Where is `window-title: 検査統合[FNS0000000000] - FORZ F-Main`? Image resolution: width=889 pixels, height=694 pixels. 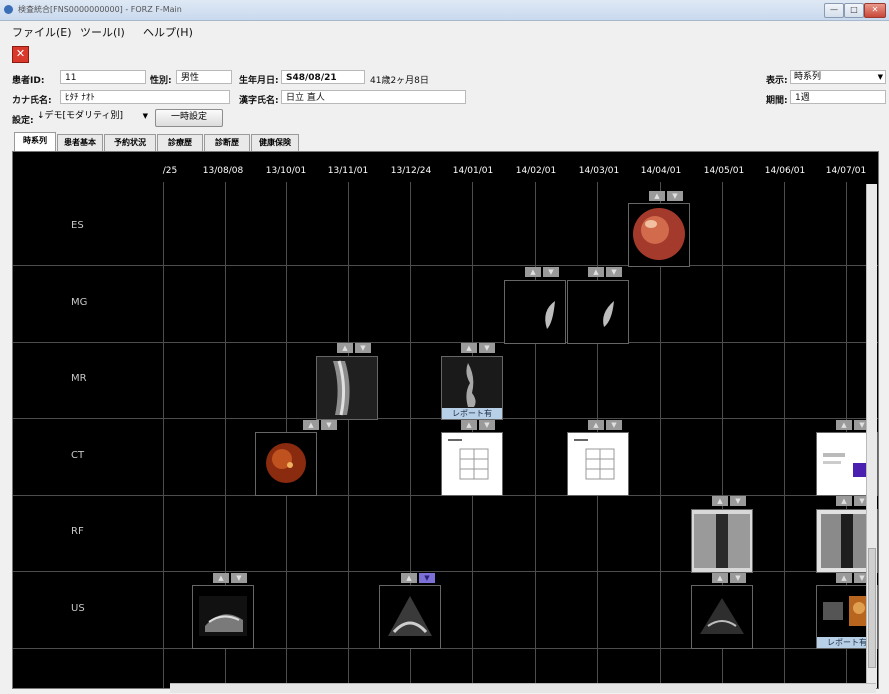
window-title: 検査統合[FNS0000000000] - FORZ F-Main is located at coordinates (100, 9).